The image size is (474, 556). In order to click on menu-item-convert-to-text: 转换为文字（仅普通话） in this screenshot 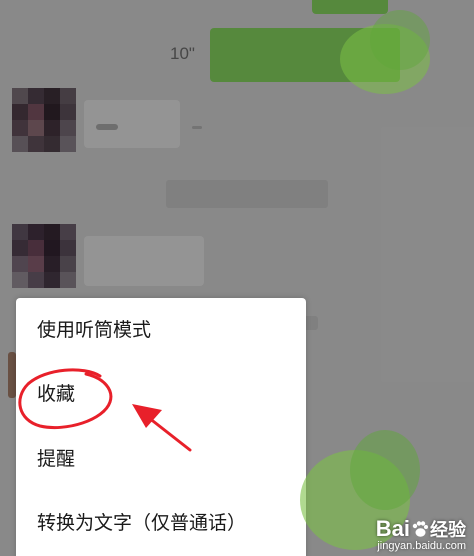, I will do `click(141, 523)`.